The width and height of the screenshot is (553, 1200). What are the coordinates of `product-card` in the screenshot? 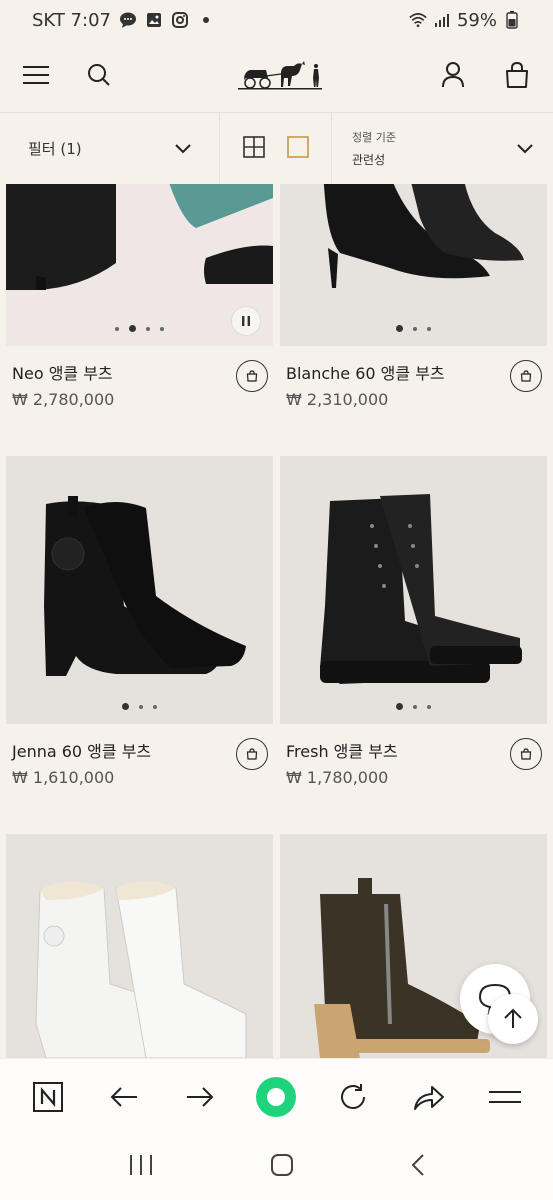 It's located at (139, 946).